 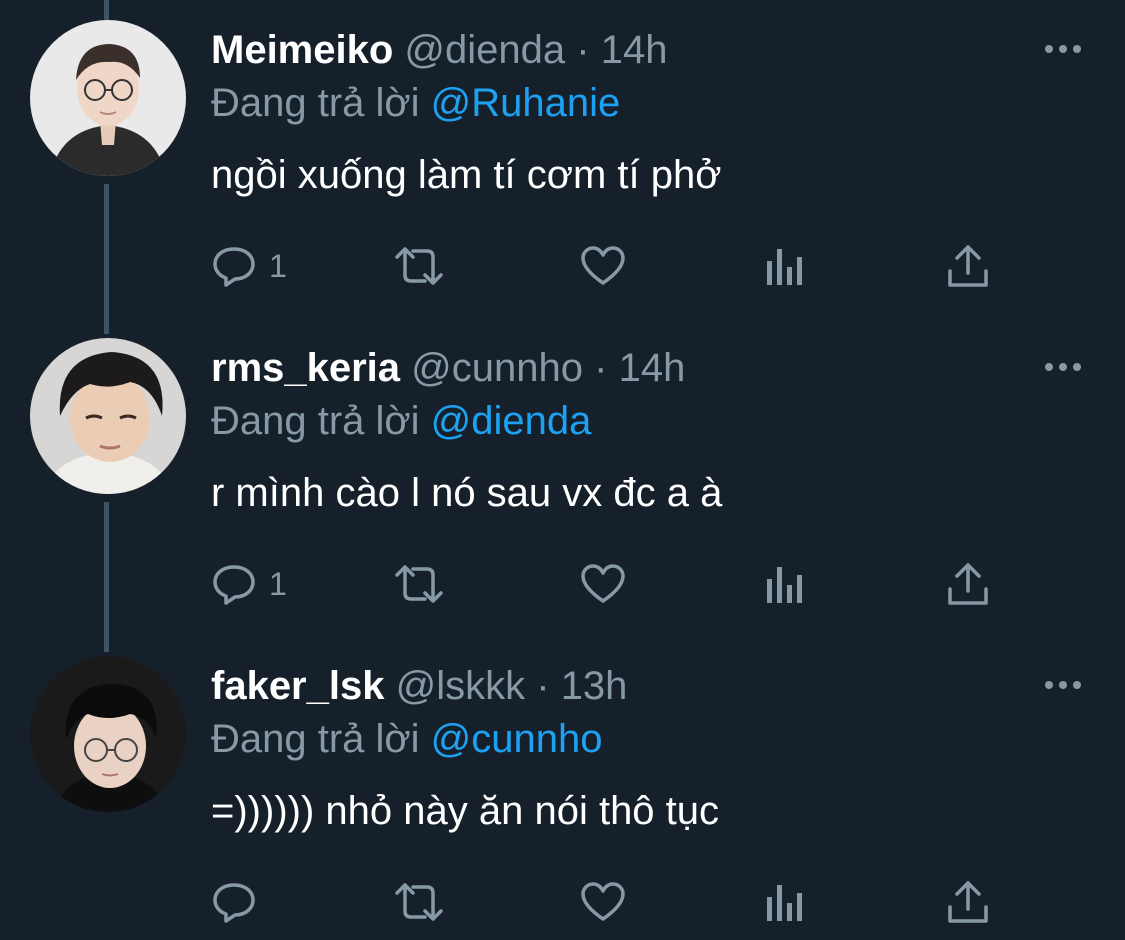 I want to click on user-handle: @cunnho, so click(x=497, y=368).